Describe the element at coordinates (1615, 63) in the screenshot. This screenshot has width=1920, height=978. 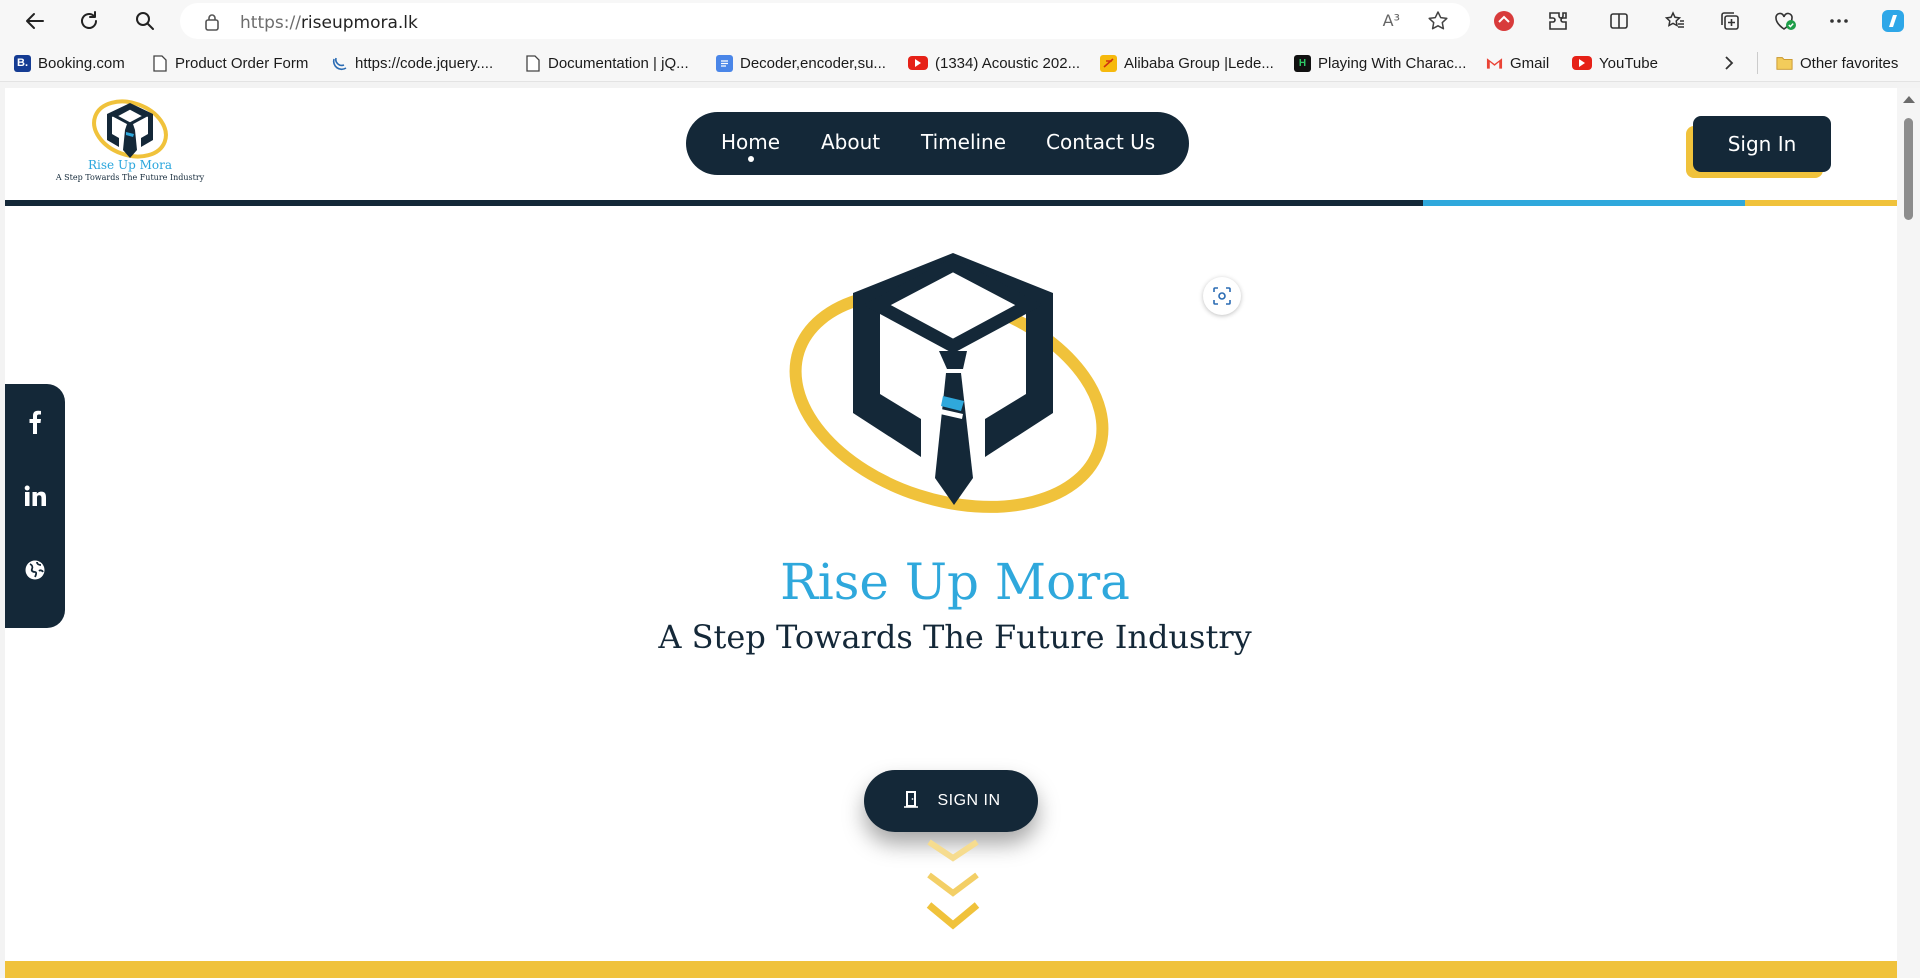
I see `bookmark-youtube: YouTube` at that location.